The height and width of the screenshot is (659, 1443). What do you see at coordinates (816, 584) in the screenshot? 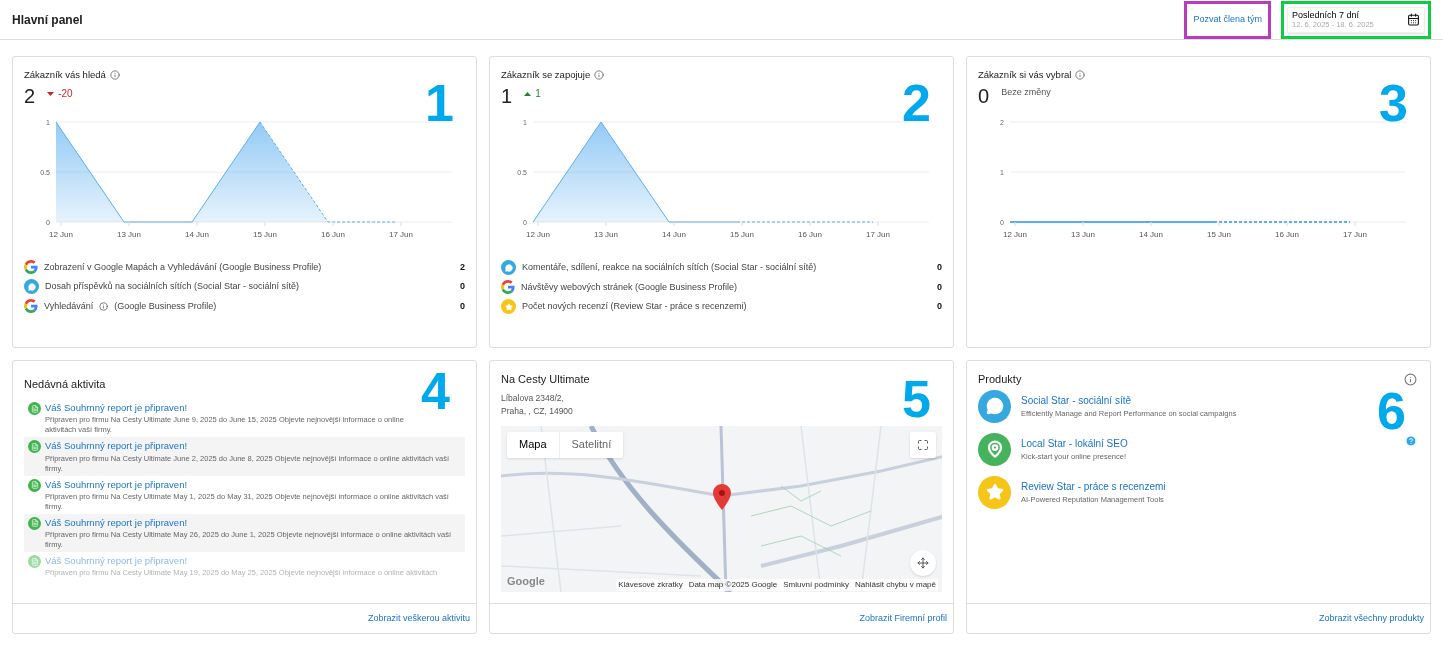
I see `map-attribution-link: Smluvní podmínky` at bounding box center [816, 584].